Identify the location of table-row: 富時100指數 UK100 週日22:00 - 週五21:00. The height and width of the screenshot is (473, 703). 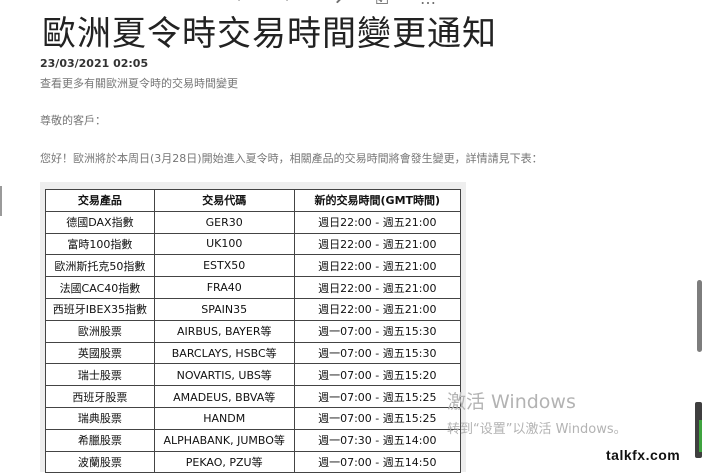
(253, 244).